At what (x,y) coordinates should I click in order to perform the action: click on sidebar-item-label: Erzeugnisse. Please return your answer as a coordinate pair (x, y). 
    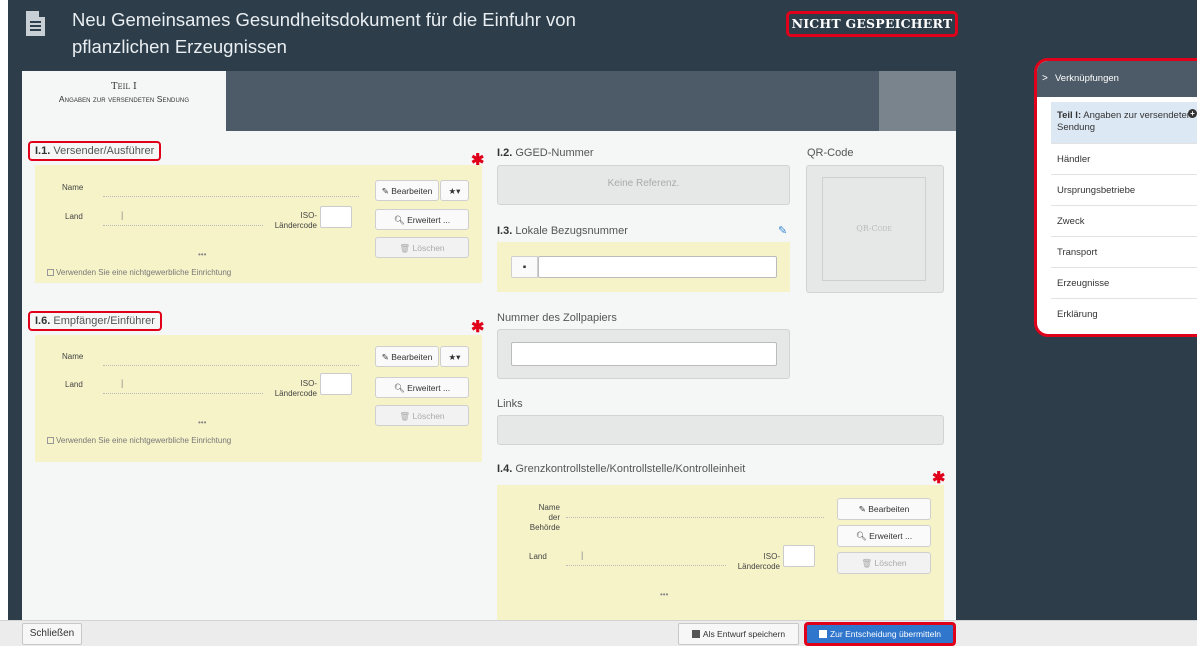
    Looking at the image, I should click on (1083, 283).